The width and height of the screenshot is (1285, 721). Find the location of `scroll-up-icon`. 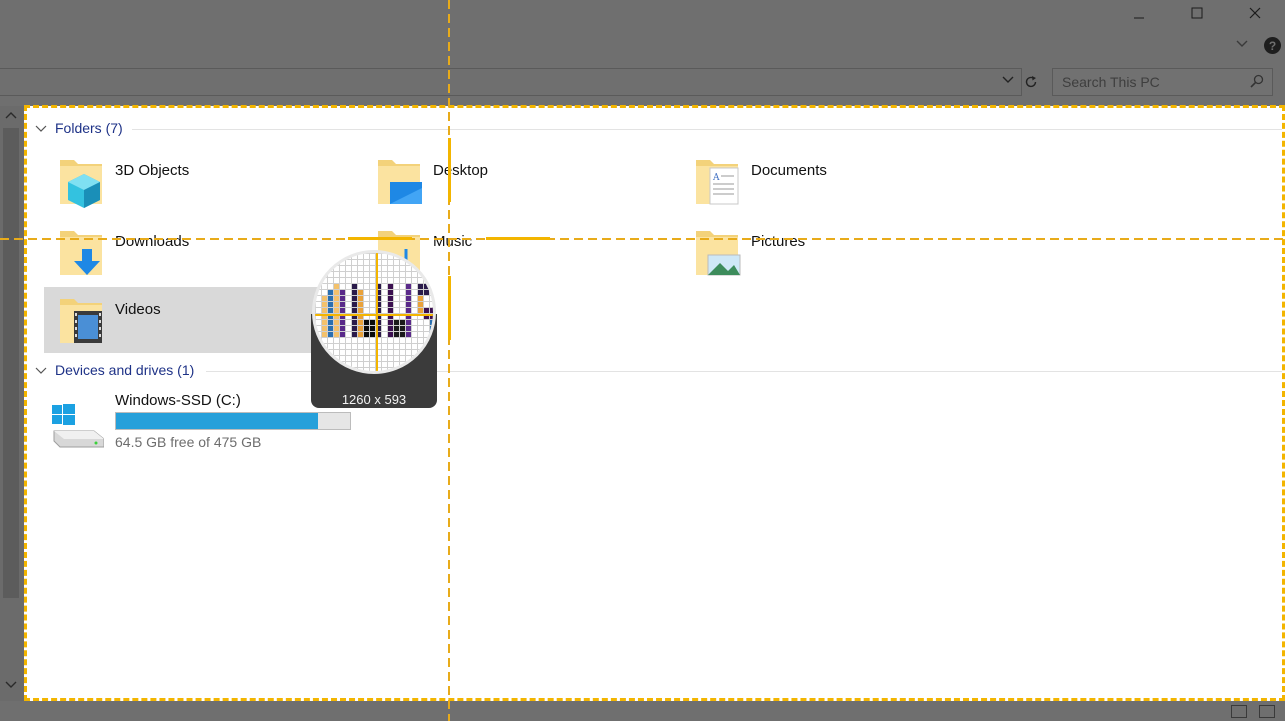

scroll-up-icon is located at coordinates (11, 116).